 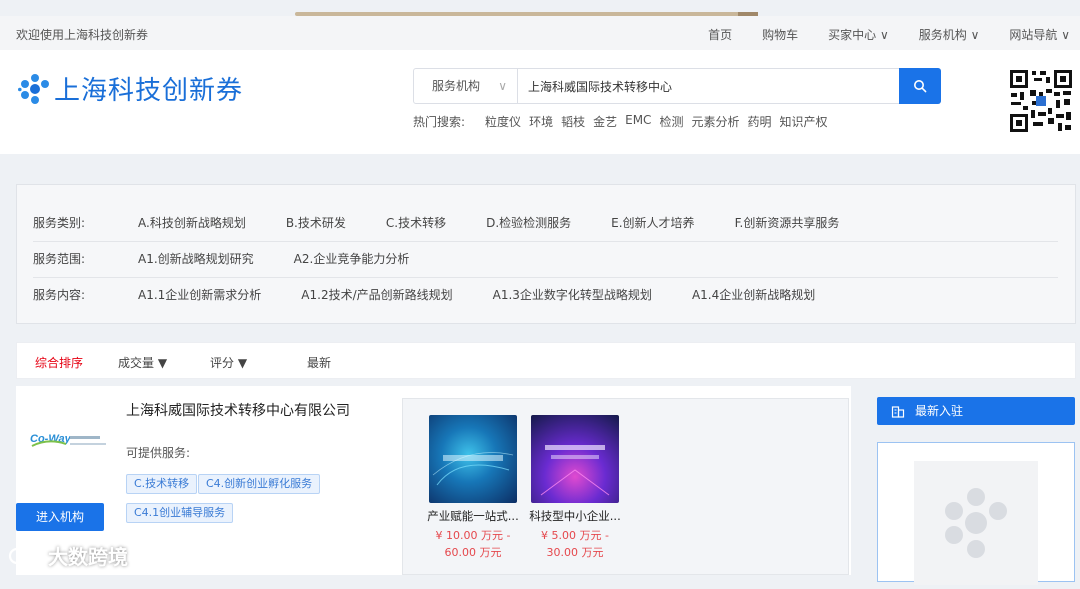 What do you see at coordinates (27, 554) in the screenshot?
I see `watermark-logo-icon` at bounding box center [27, 554].